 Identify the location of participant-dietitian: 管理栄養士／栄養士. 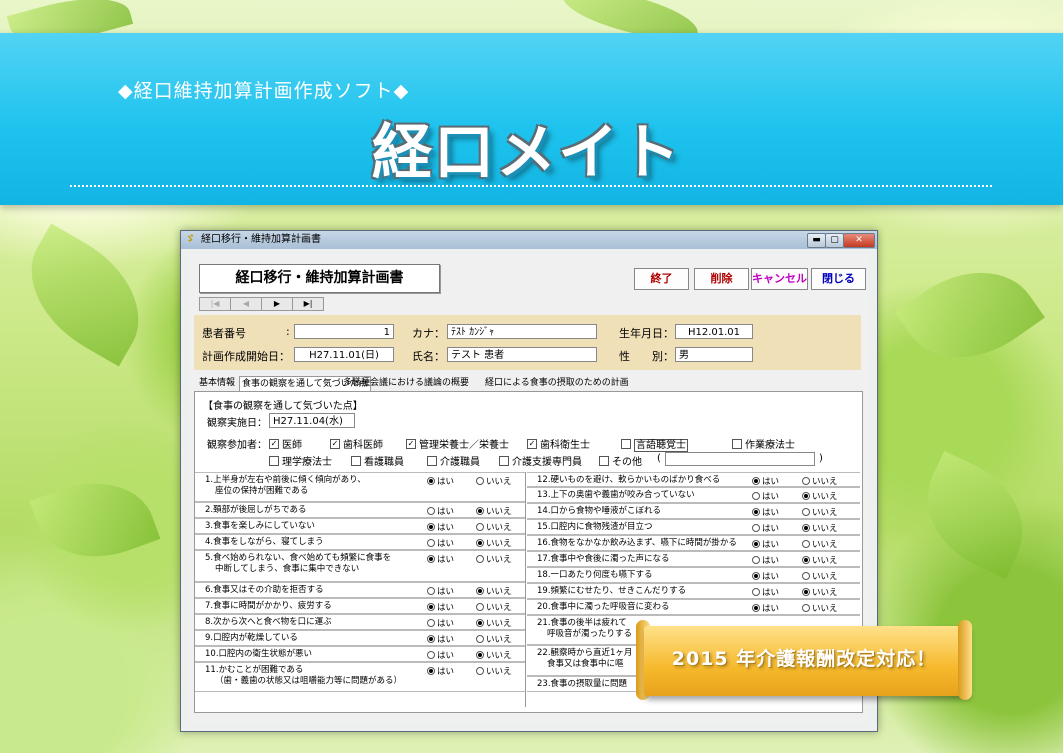
(457, 443).